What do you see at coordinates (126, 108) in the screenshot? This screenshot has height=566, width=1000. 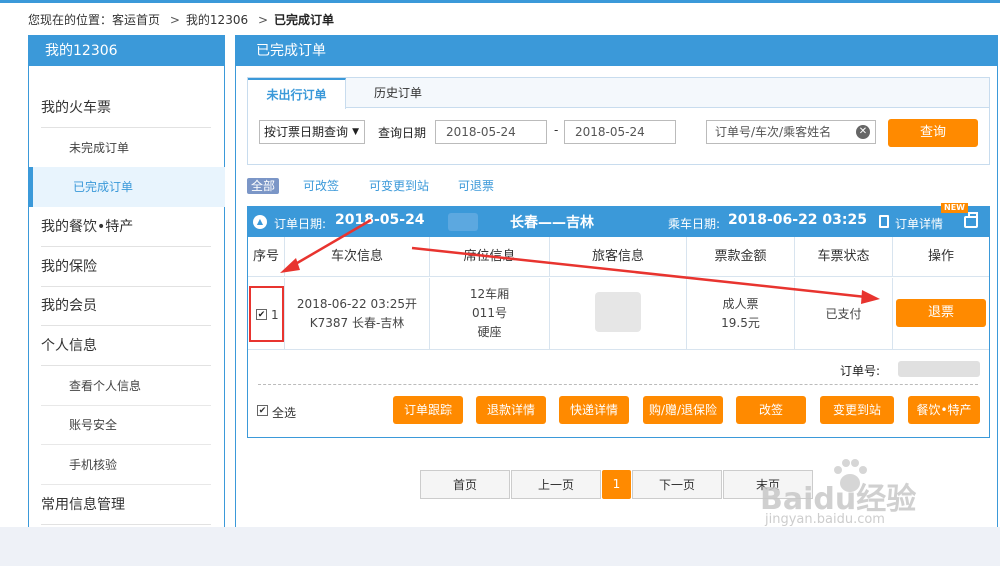 I see `sidebar-group-train-tickets: 我的火车票` at bounding box center [126, 108].